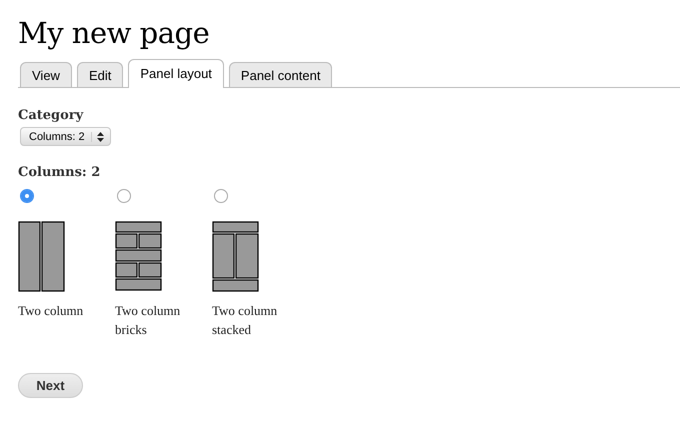 The height and width of the screenshot is (422, 680). Describe the element at coordinates (51, 115) in the screenshot. I see `field-label: Category` at that location.